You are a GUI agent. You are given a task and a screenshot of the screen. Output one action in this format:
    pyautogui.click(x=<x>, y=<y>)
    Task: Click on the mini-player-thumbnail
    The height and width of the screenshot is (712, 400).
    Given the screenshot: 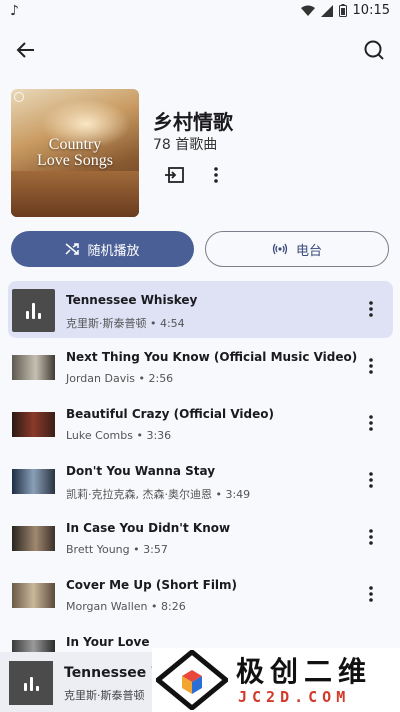 What is the action you would take?
    pyautogui.click(x=31, y=683)
    